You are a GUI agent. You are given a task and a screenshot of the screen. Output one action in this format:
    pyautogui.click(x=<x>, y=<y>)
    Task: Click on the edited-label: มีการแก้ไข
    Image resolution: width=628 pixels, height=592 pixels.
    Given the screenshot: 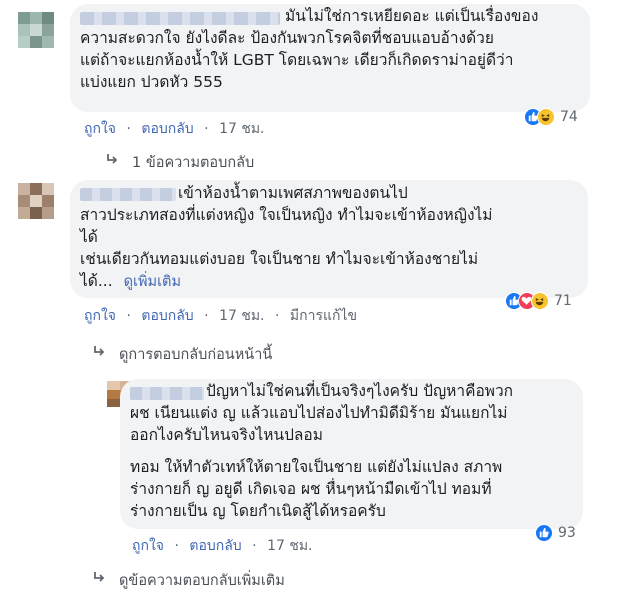 What is the action you would take?
    pyautogui.click(x=323, y=316)
    